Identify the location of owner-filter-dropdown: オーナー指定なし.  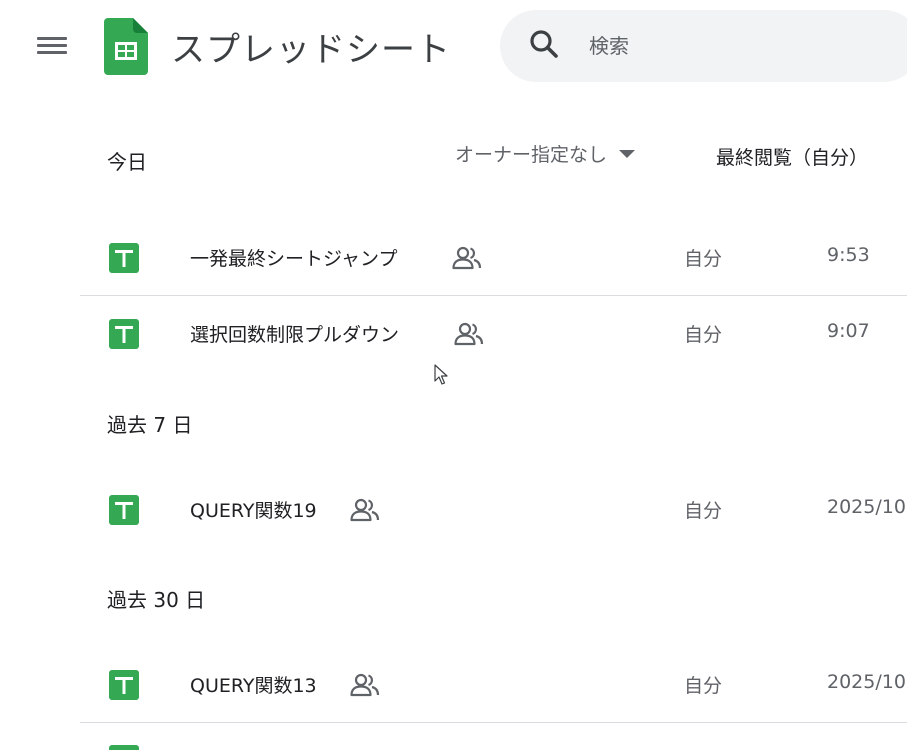
(545, 153).